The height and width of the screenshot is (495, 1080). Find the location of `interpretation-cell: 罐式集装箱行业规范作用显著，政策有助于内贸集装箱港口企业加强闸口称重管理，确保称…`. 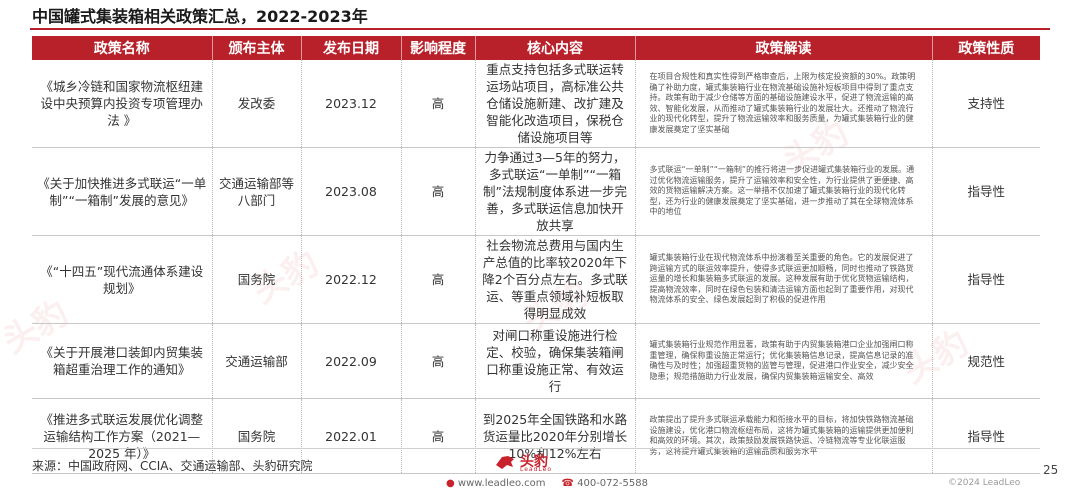

interpretation-cell: 罐式集装箱行业规范作用显著，政策有助于内贸集装箱港口企业加强闸口称重管理，确保称… is located at coordinates (784, 361).